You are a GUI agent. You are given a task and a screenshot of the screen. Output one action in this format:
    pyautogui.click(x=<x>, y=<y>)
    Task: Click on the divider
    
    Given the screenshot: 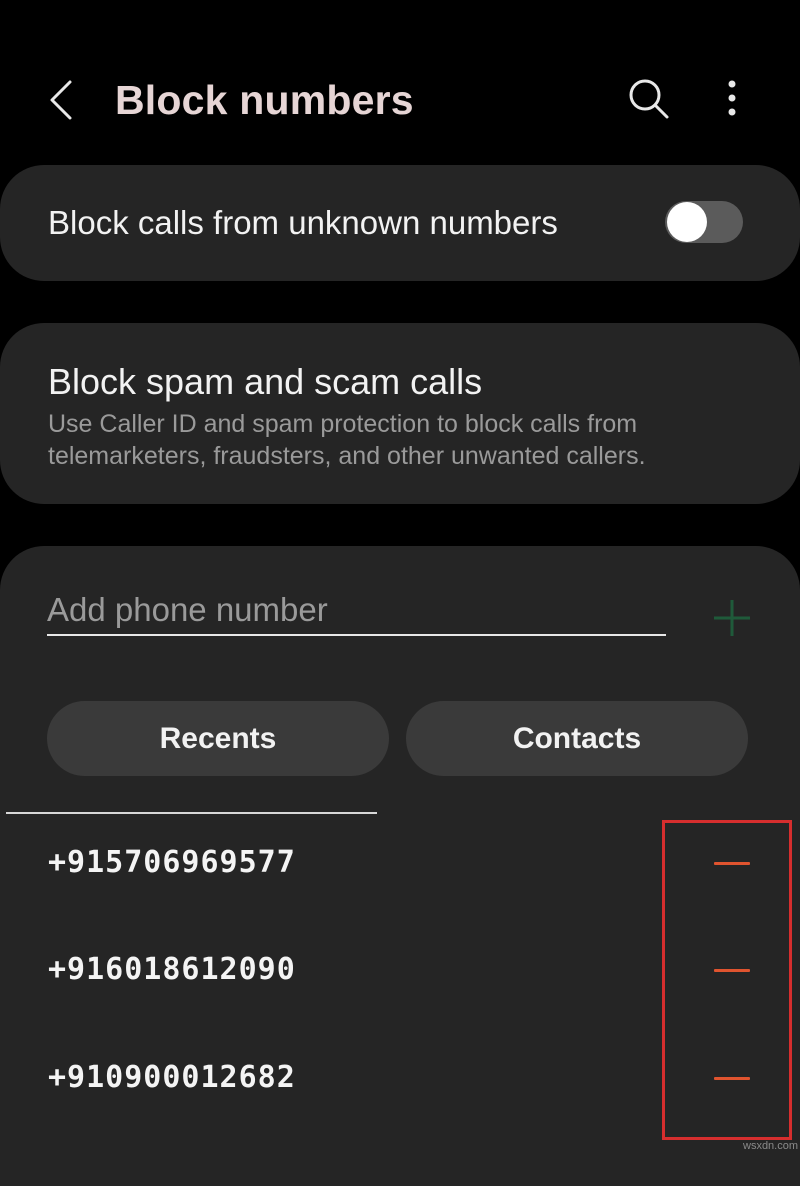 What is the action you would take?
    pyautogui.click(x=191, y=813)
    